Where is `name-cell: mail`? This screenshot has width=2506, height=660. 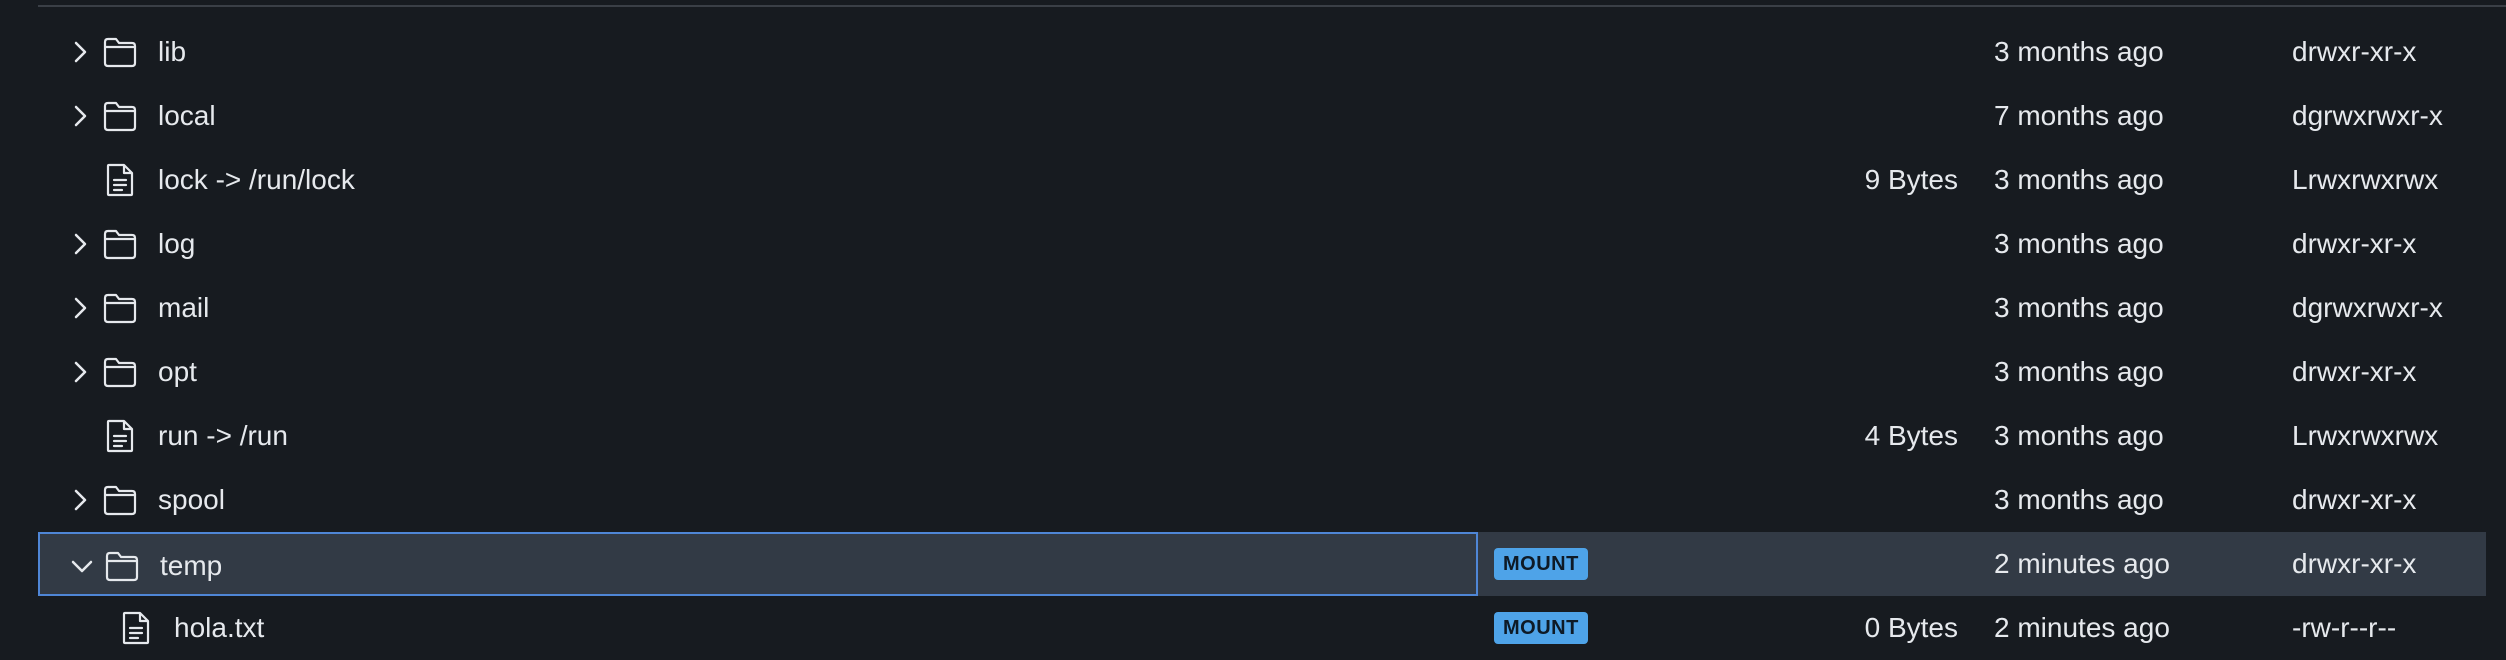
name-cell: mail is located at coordinates (758, 308).